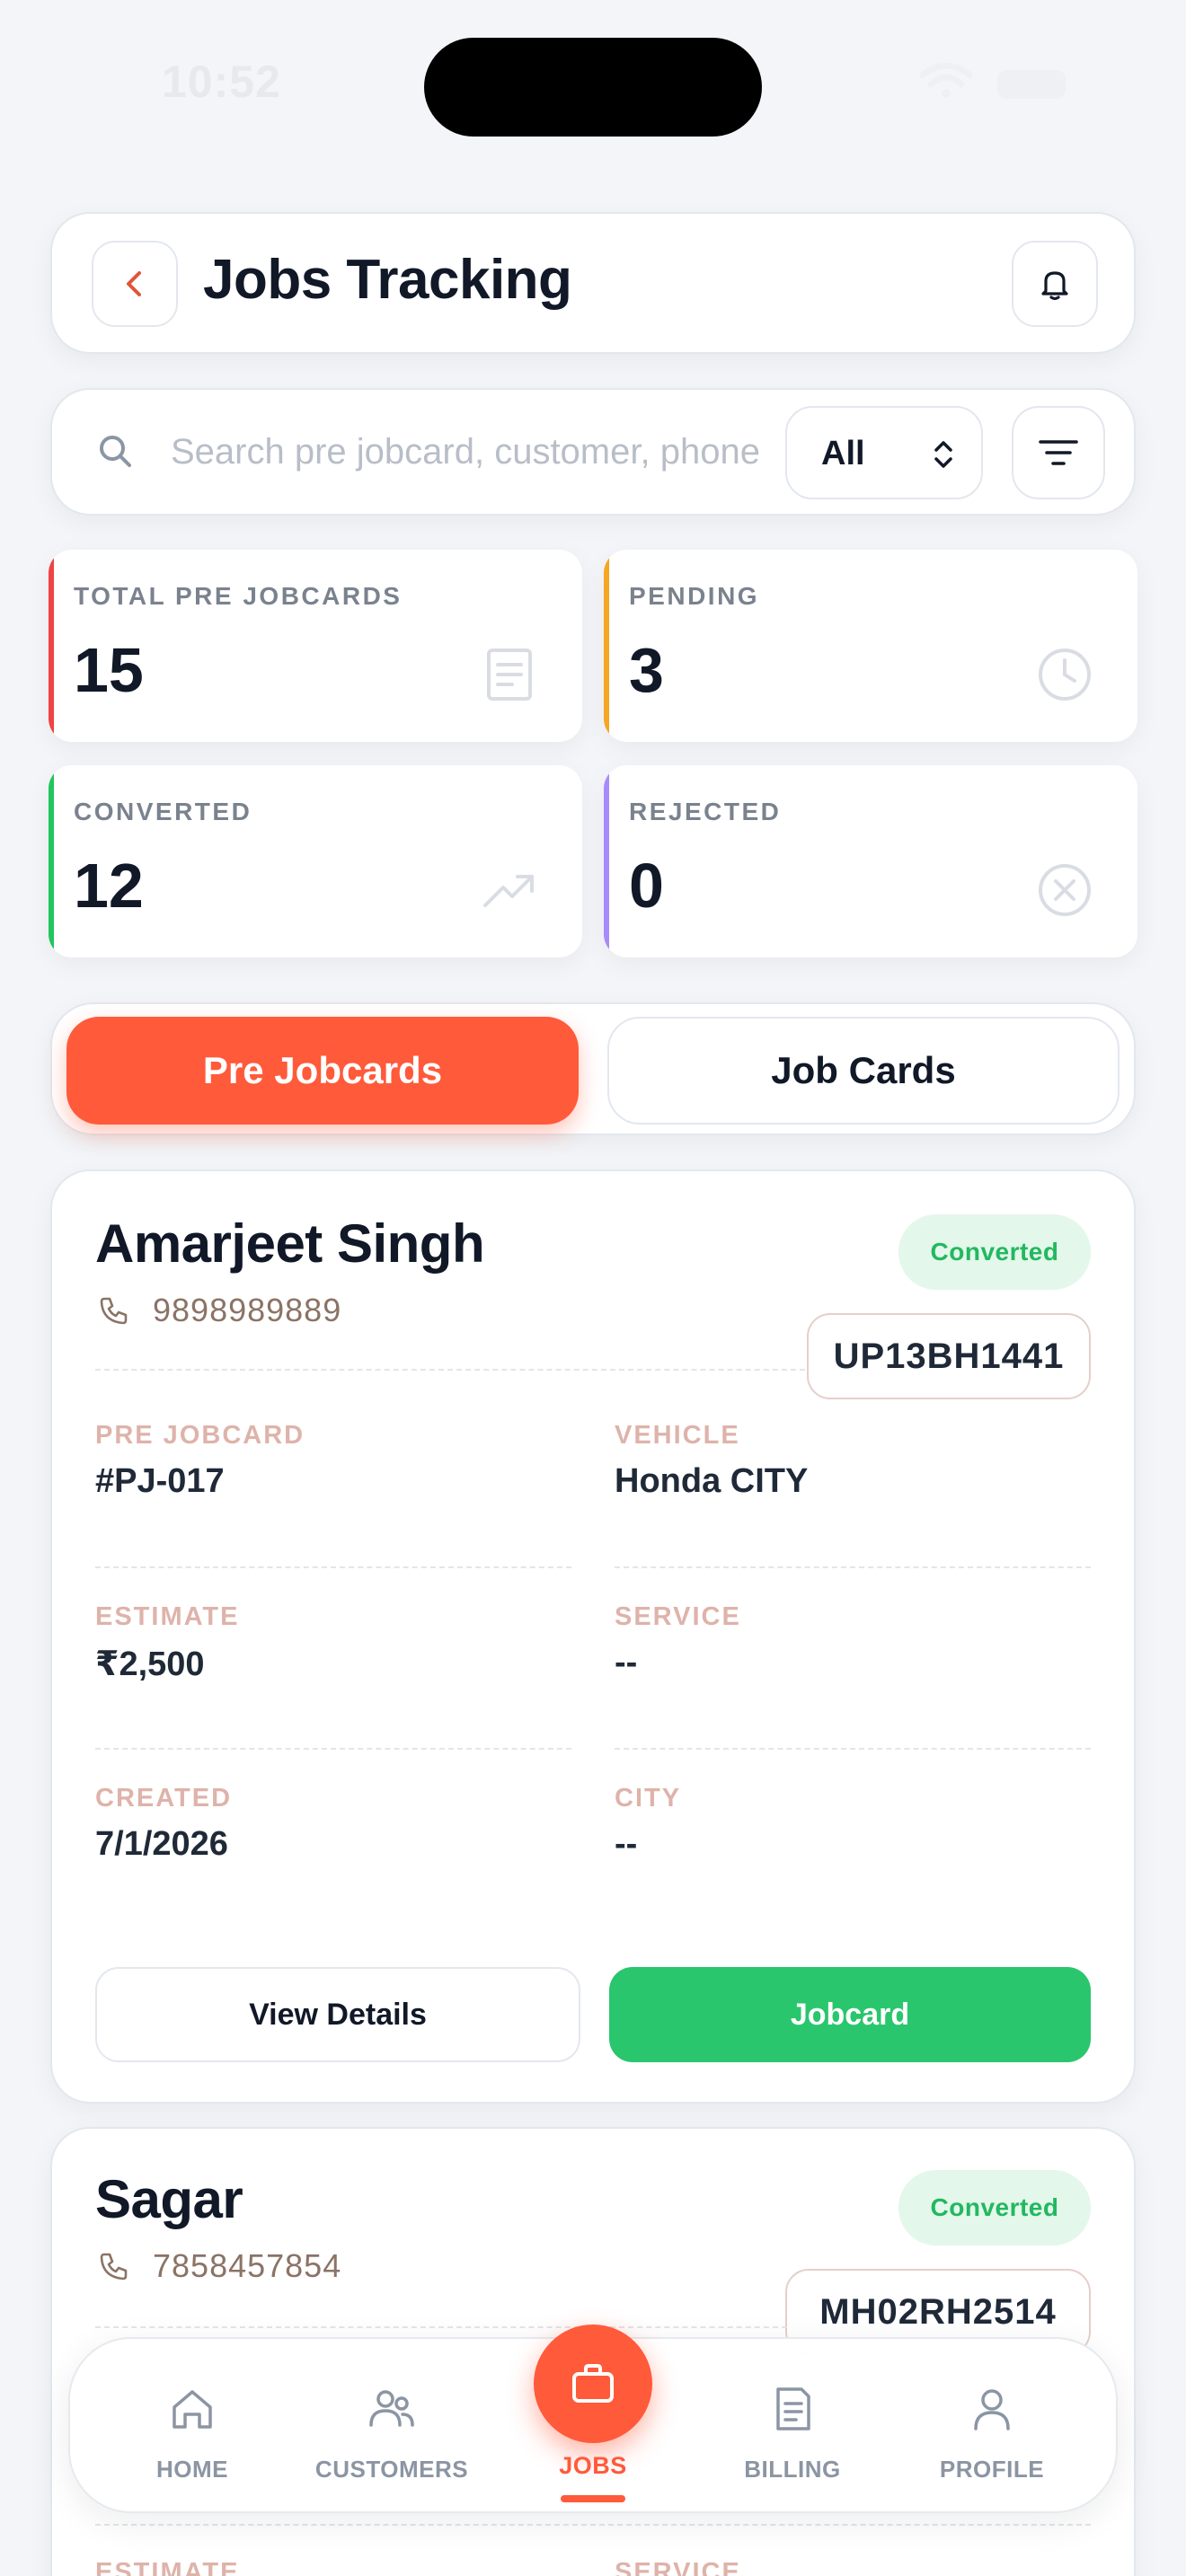  What do you see at coordinates (712, 1481) in the screenshot?
I see `vehicle-value: Honda CITY` at bounding box center [712, 1481].